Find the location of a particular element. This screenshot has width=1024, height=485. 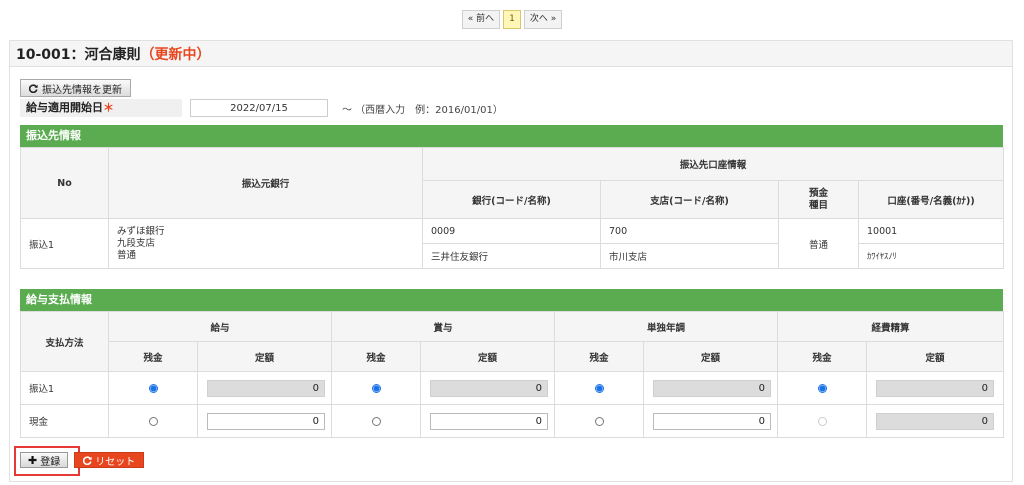

bank-name: 三井住友銀行 is located at coordinates (511, 256).